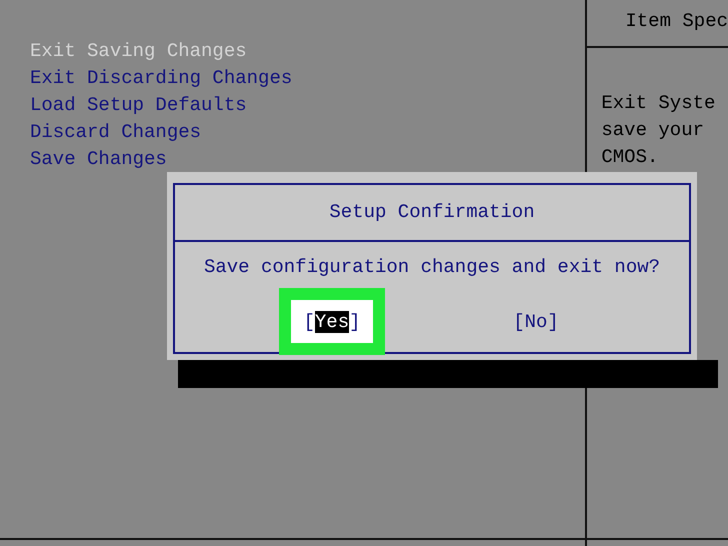 The height and width of the screenshot is (546, 728). What do you see at coordinates (653, 130) in the screenshot?
I see `help-text: save your` at bounding box center [653, 130].